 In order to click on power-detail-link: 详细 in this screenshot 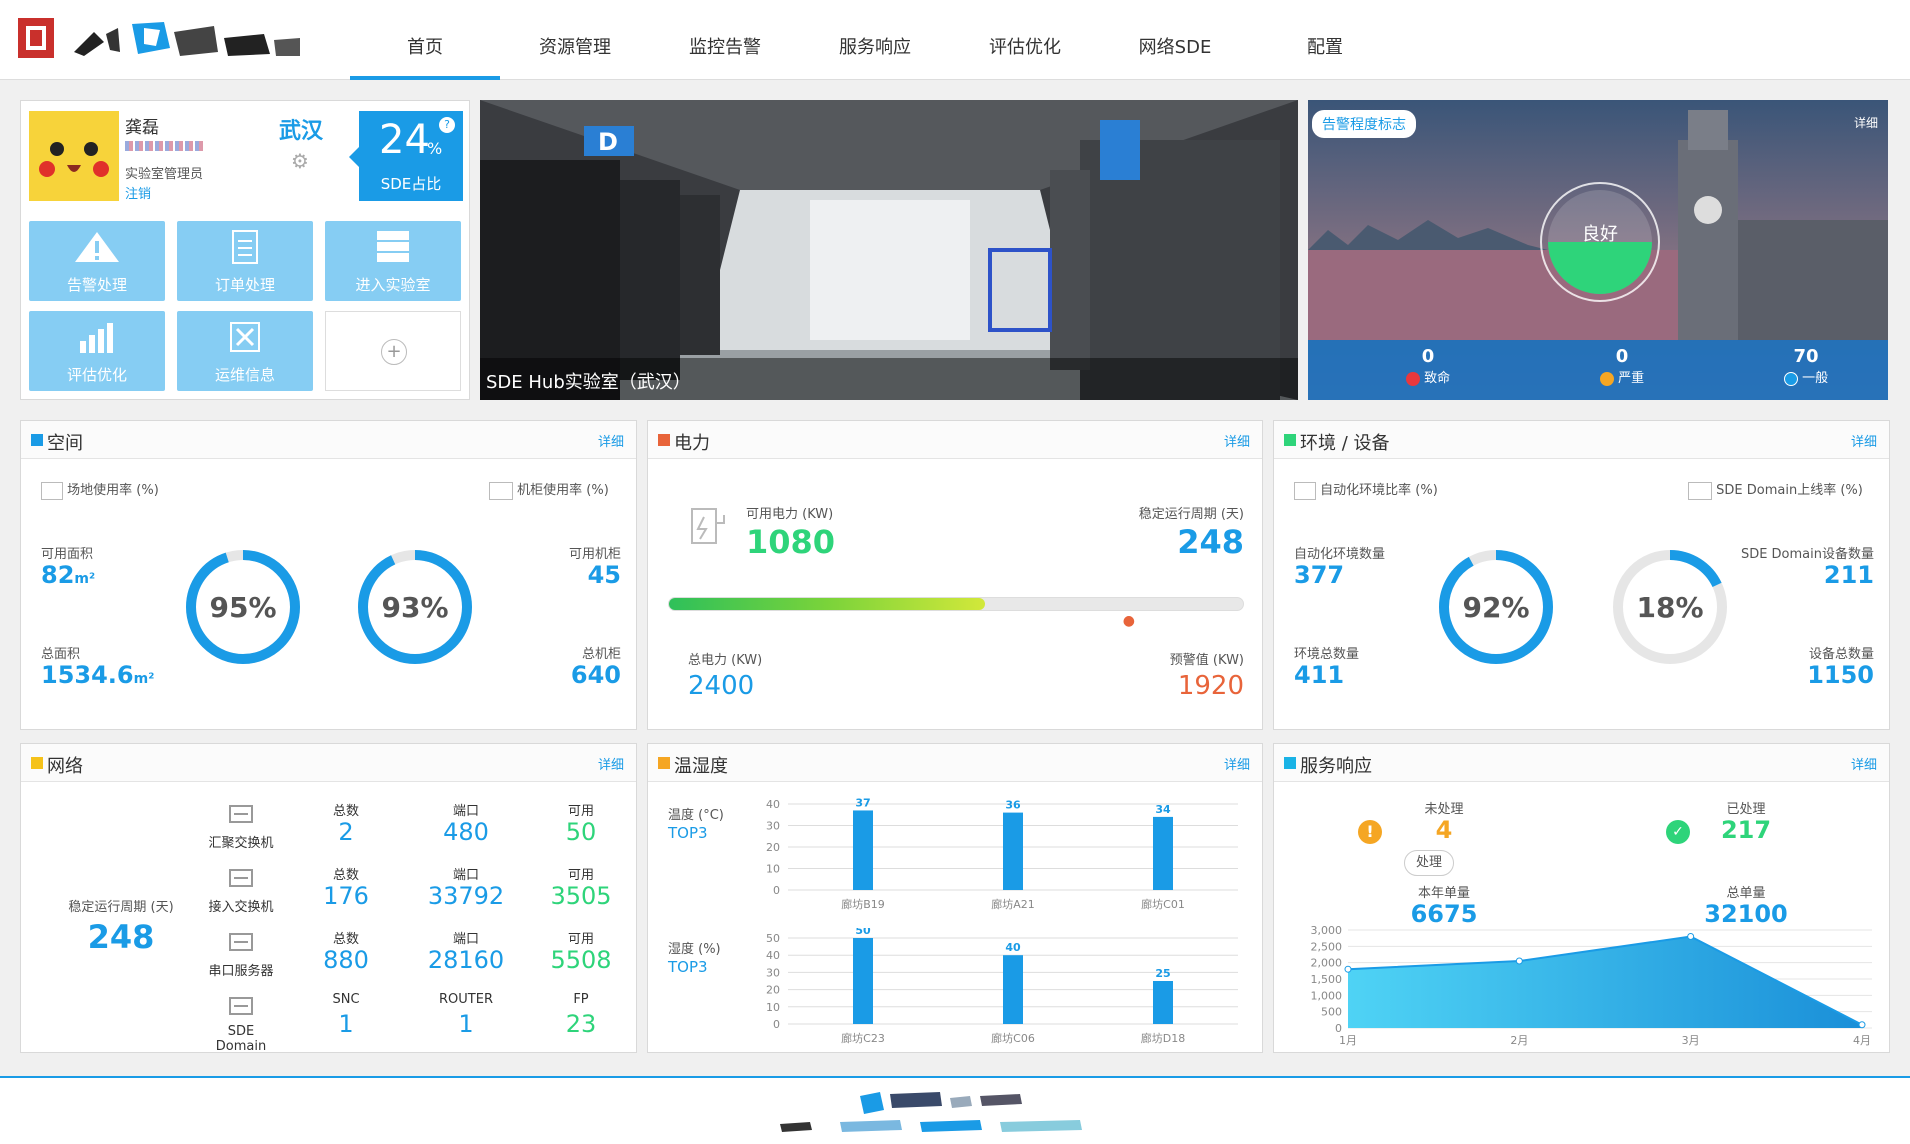, I will do `click(1237, 440)`.